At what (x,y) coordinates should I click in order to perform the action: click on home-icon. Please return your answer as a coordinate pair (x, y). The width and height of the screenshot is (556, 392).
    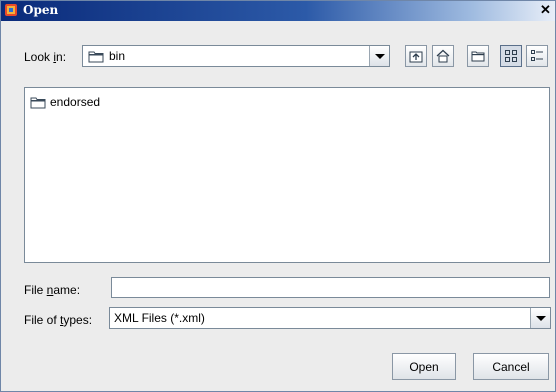
    Looking at the image, I should click on (443, 56).